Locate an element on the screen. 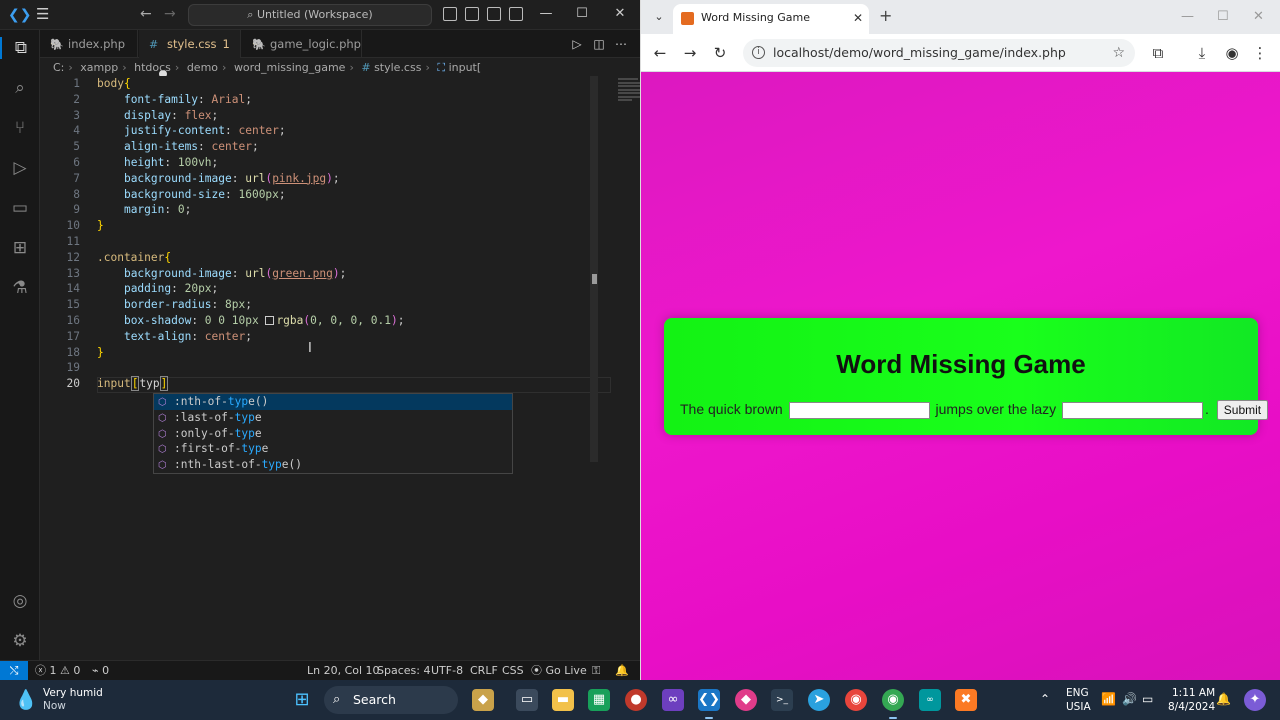 The image size is (1280, 720). paint-drop-icon: ◆ is located at coordinates (746, 700).